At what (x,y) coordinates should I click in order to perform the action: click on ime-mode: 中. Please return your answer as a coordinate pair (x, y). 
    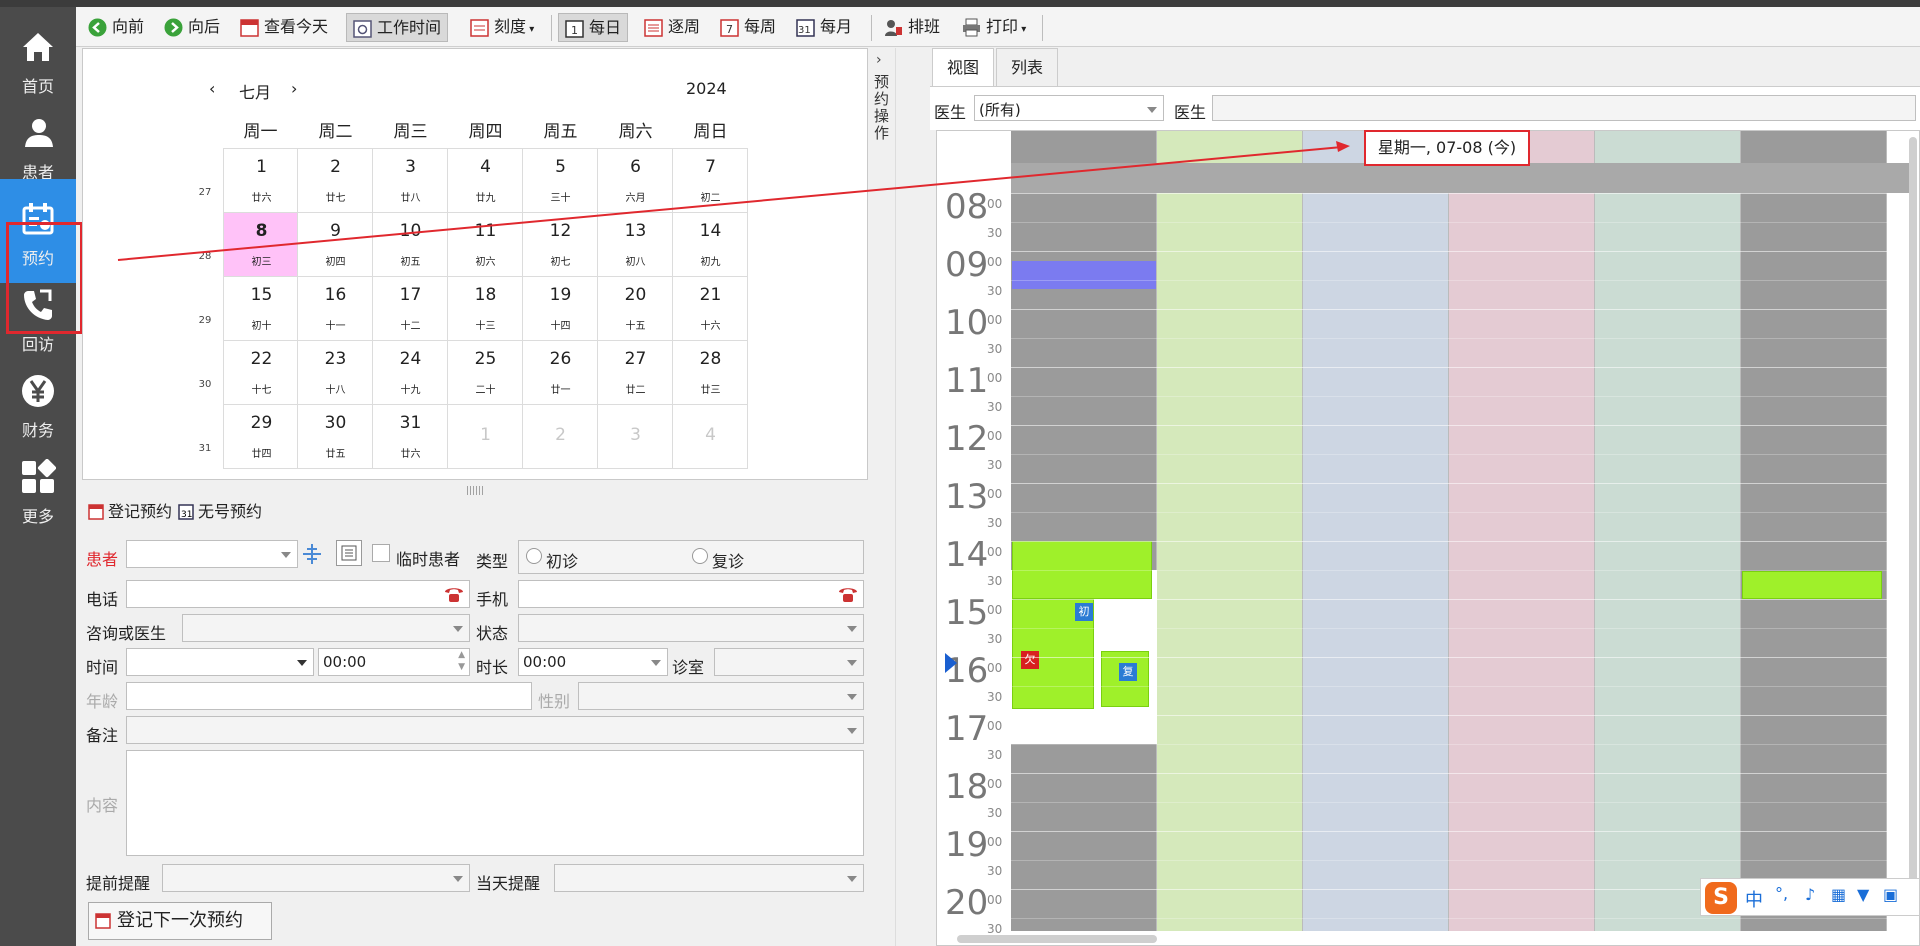
    Looking at the image, I should click on (1754, 899).